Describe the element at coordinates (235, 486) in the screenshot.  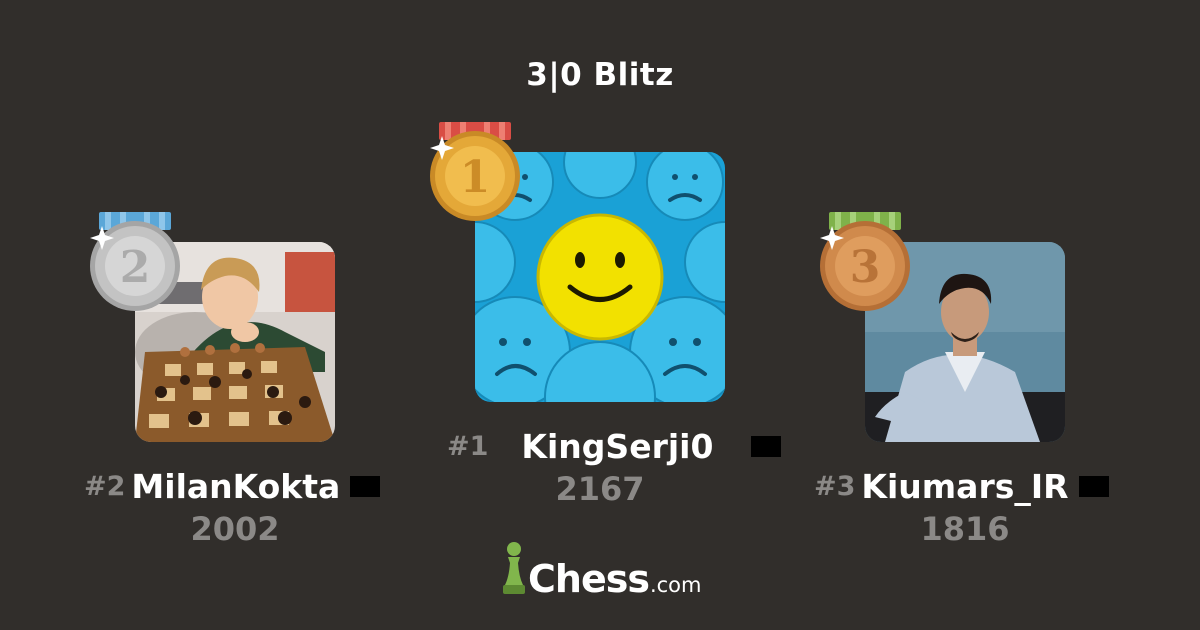
I see `username-link: MilanKokta` at that location.